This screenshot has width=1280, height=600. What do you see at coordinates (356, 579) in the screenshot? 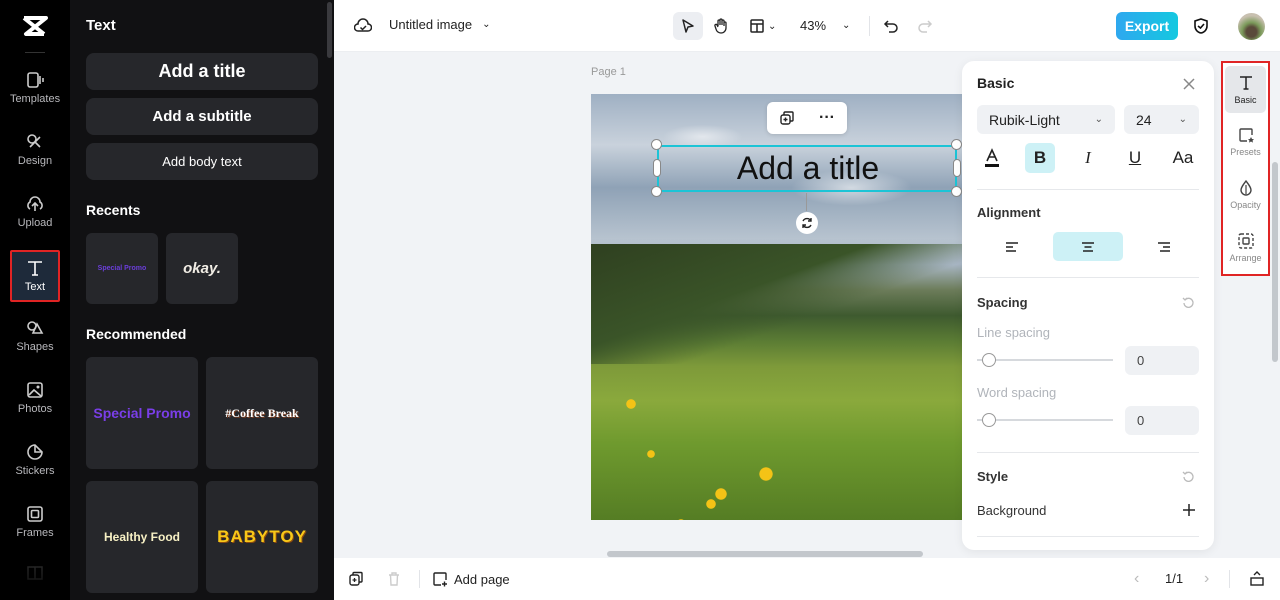
I see `duplicate-page-button` at bounding box center [356, 579].